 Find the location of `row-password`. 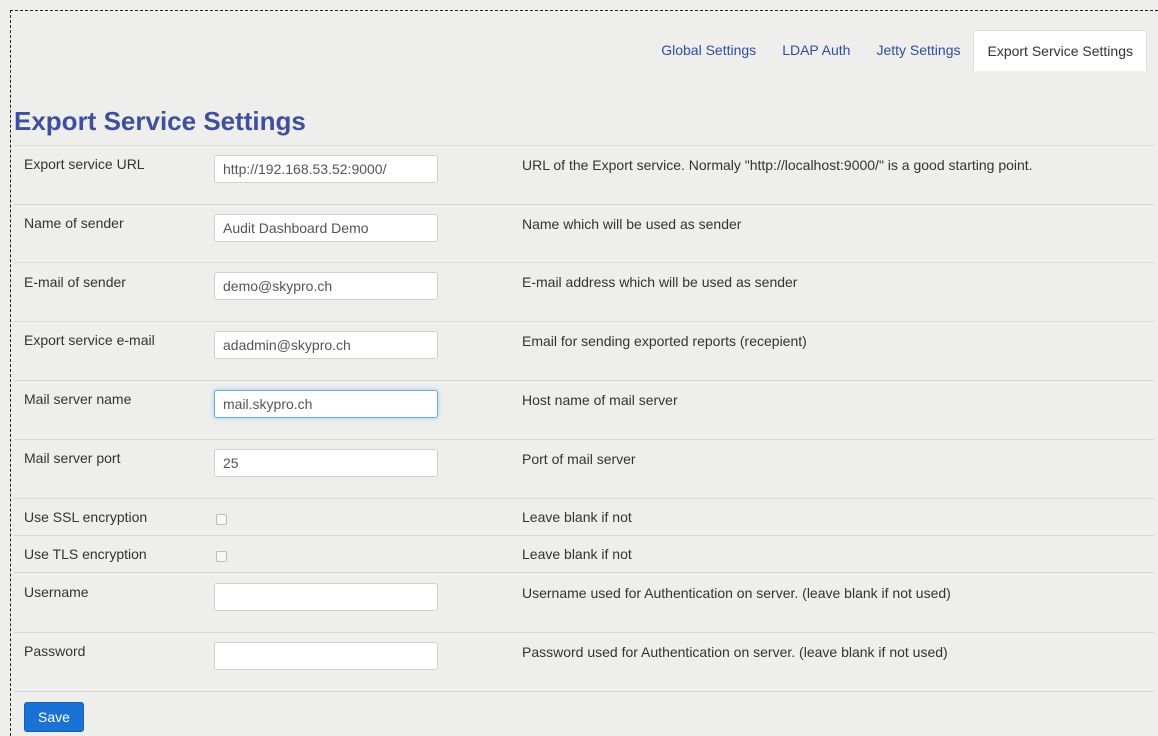

row-password is located at coordinates (584, 632).